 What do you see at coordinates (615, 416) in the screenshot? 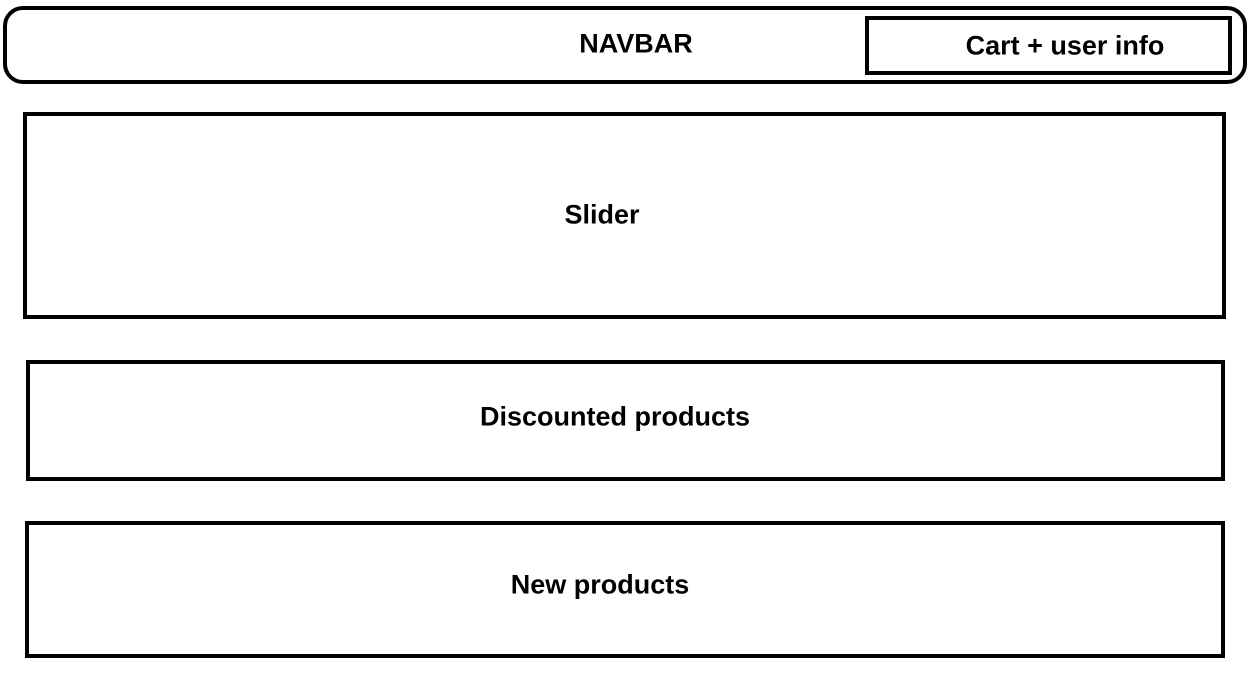
I see `discounted-products-label: Discounted products` at bounding box center [615, 416].